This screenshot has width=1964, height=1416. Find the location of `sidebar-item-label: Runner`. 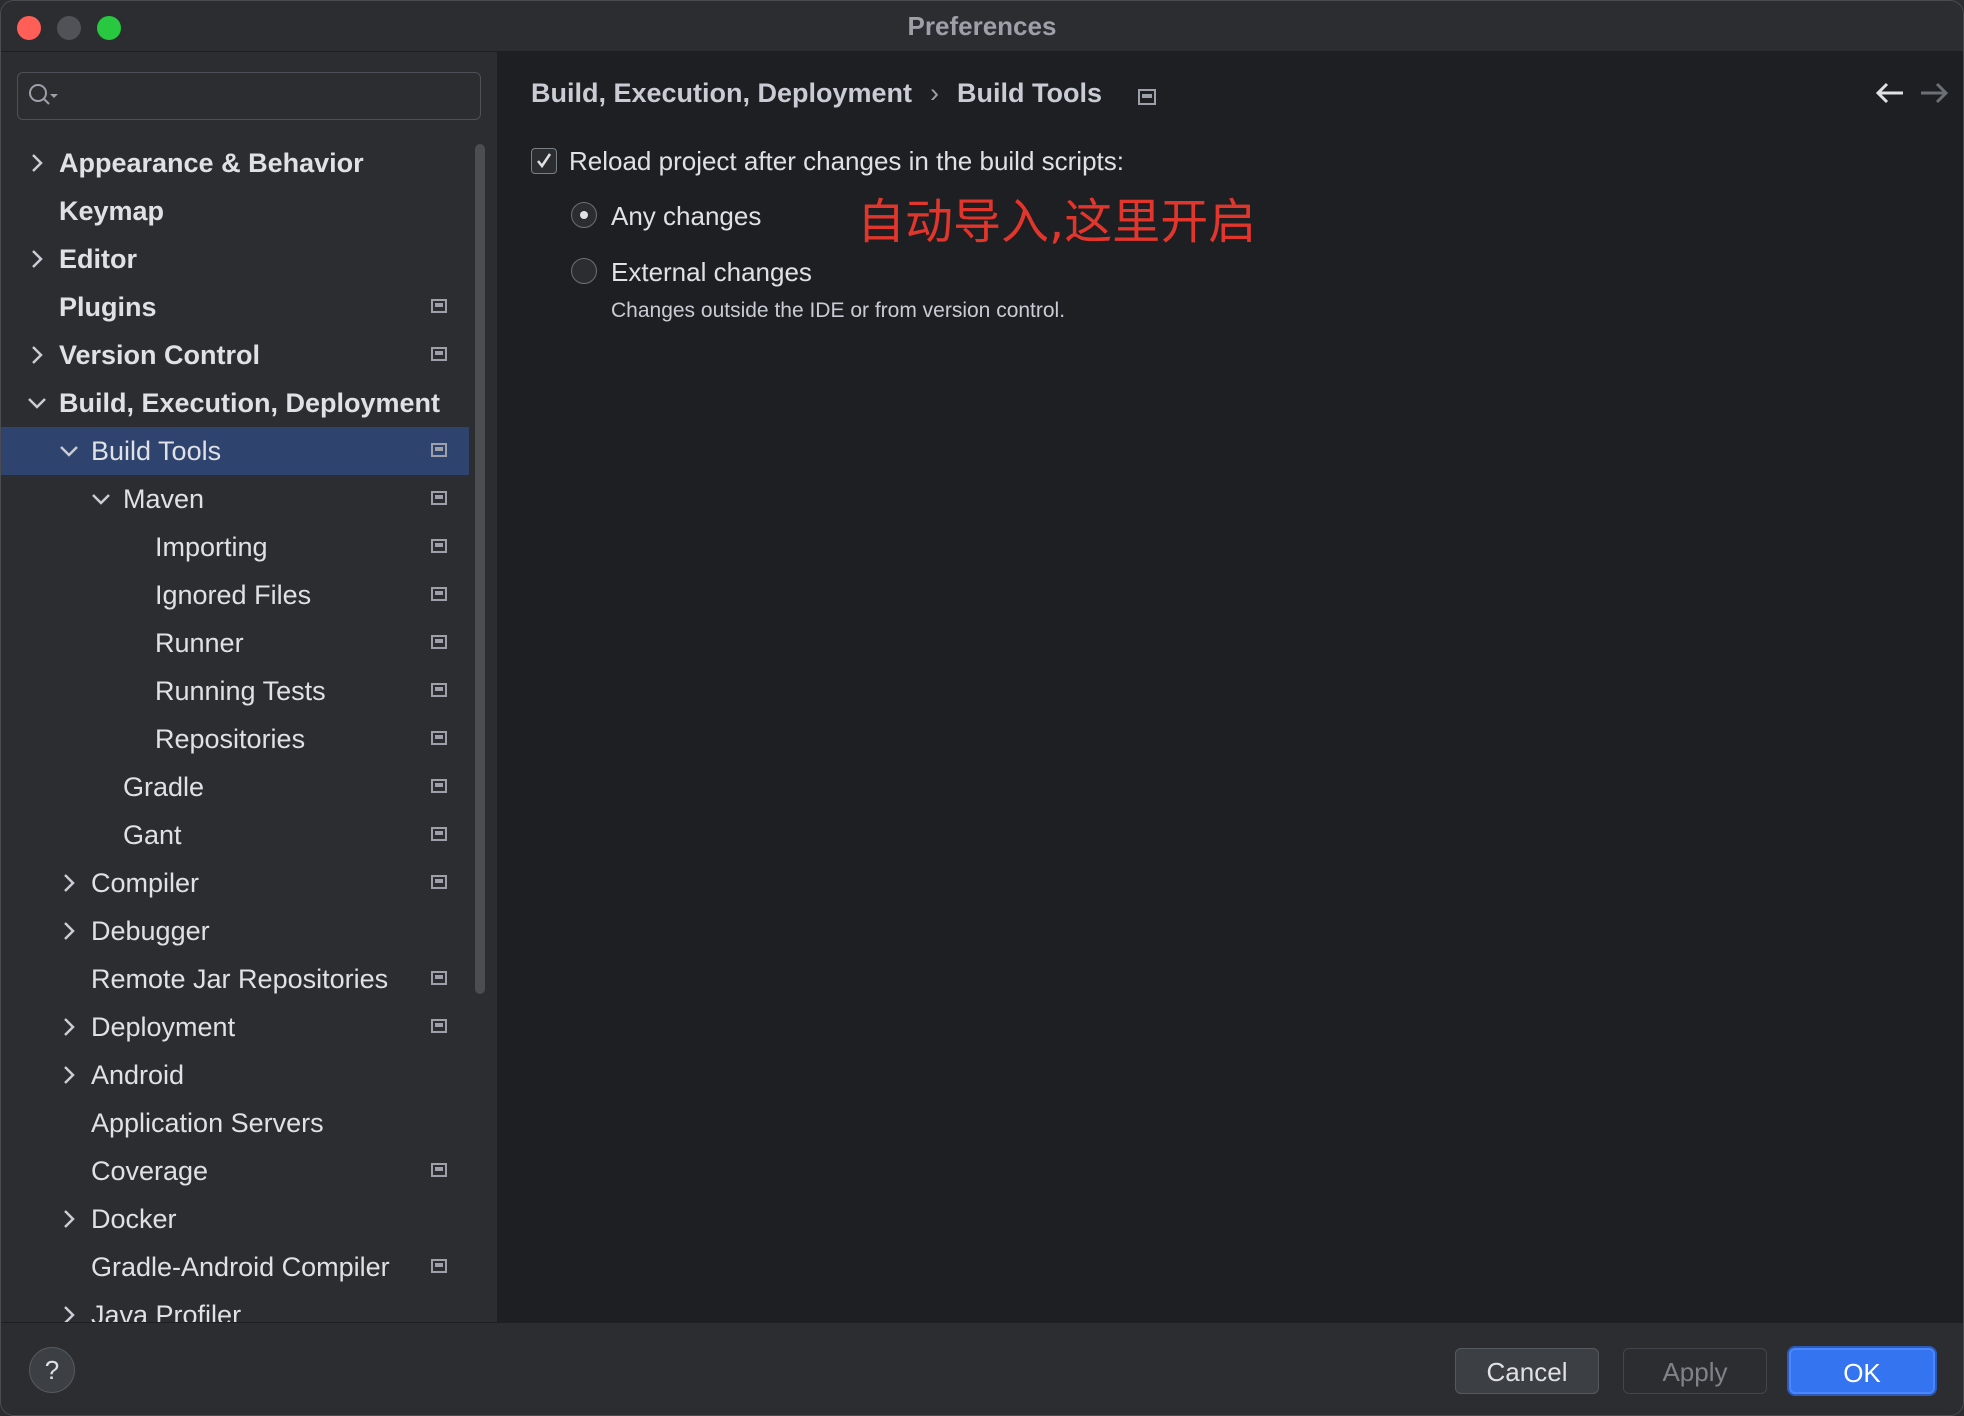

sidebar-item-label: Runner is located at coordinates (199, 643).